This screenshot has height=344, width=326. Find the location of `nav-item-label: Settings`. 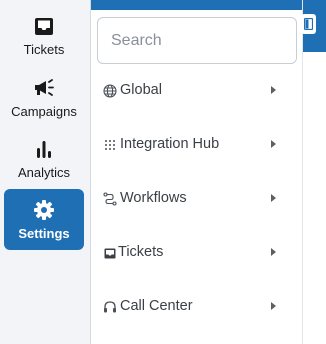

nav-item-label: Settings is located at coordinates (44, 233).